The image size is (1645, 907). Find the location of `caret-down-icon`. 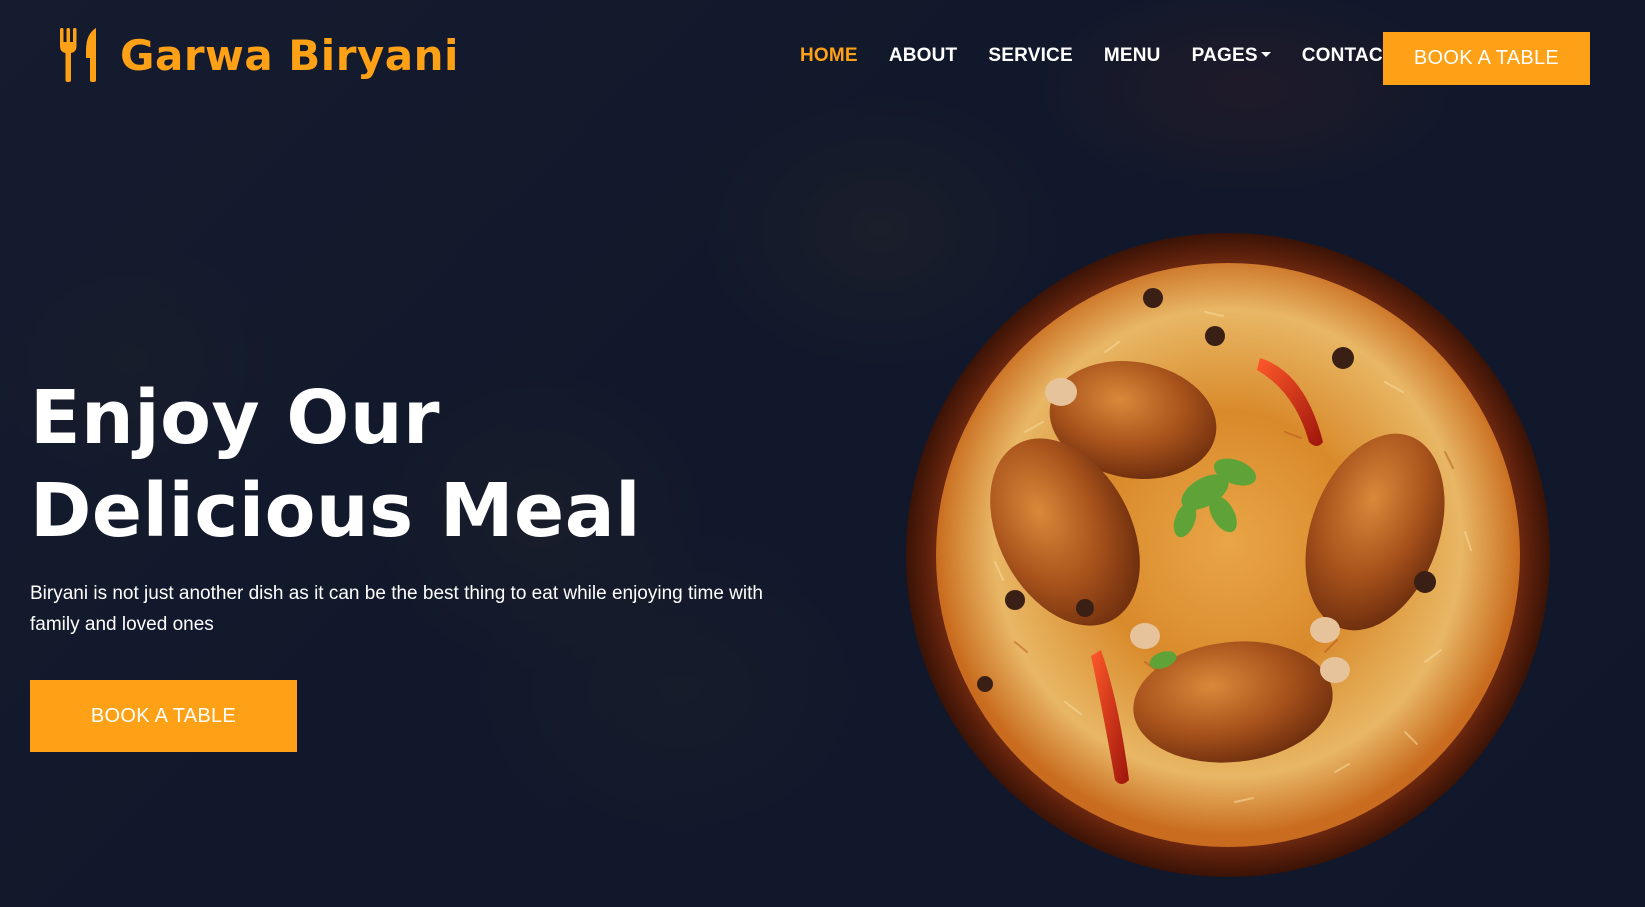

caret-down-icon is located at coordinates (1265, 54).